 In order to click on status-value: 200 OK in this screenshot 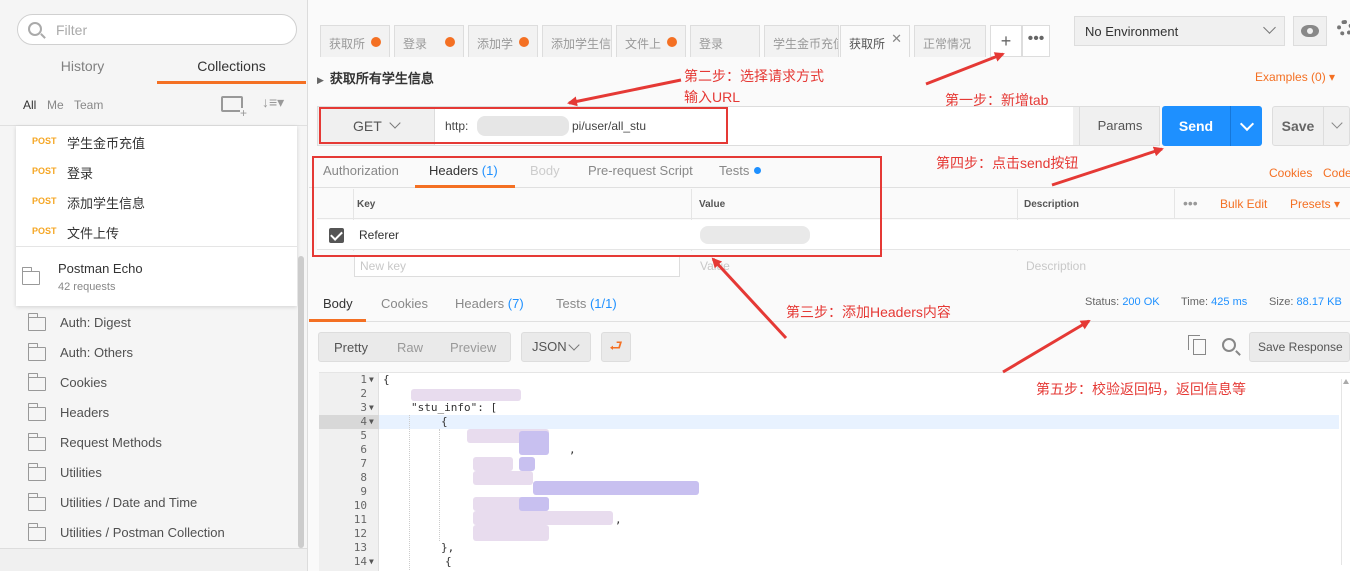, I will do `click(1140, 302)`.